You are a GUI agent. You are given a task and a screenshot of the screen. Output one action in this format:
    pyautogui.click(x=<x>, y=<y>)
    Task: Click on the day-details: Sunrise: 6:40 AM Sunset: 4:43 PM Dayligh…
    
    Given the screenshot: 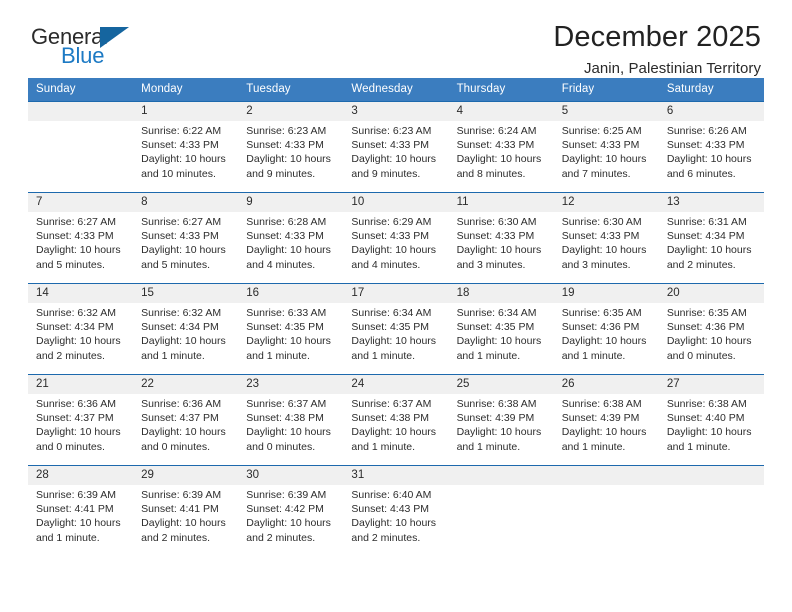 What is the action you would take?
    pyautogui.click(x=394, y=516)
    